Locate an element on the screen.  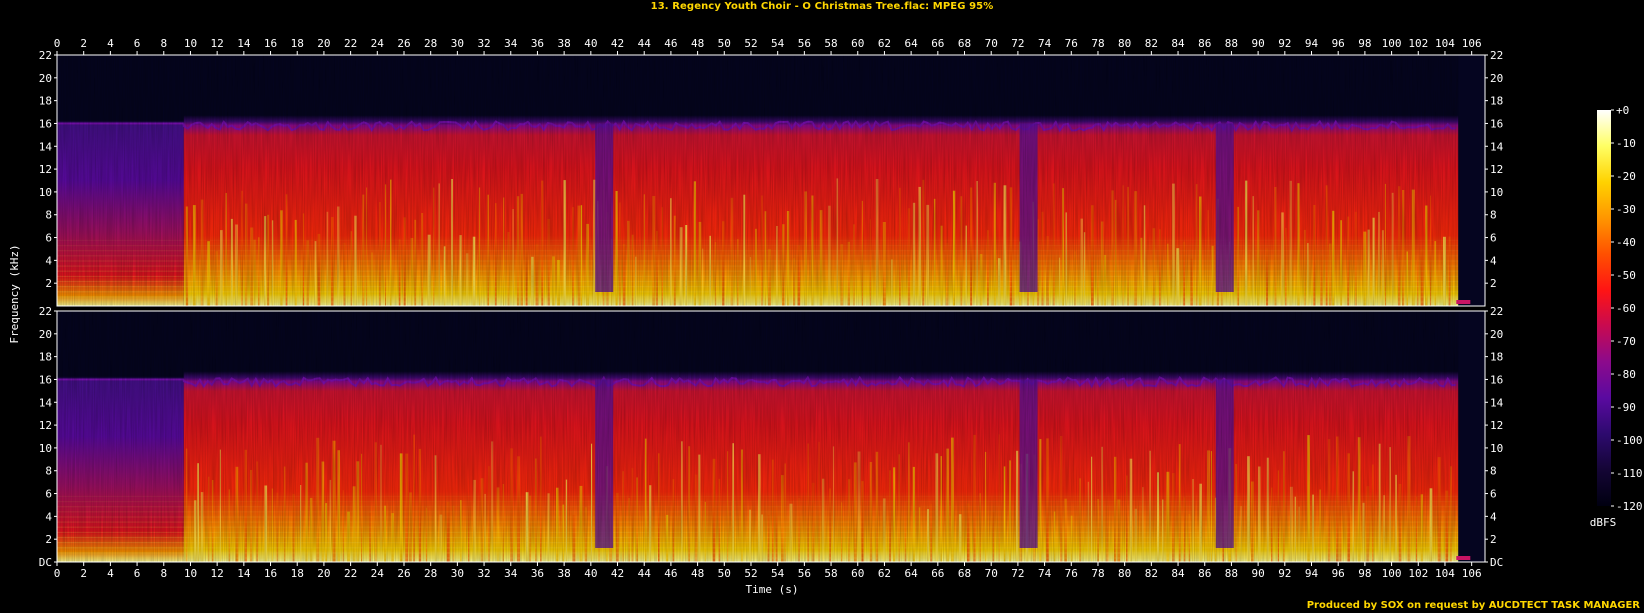
x-tick-label: 94 is located at coordinates (1312, 573).